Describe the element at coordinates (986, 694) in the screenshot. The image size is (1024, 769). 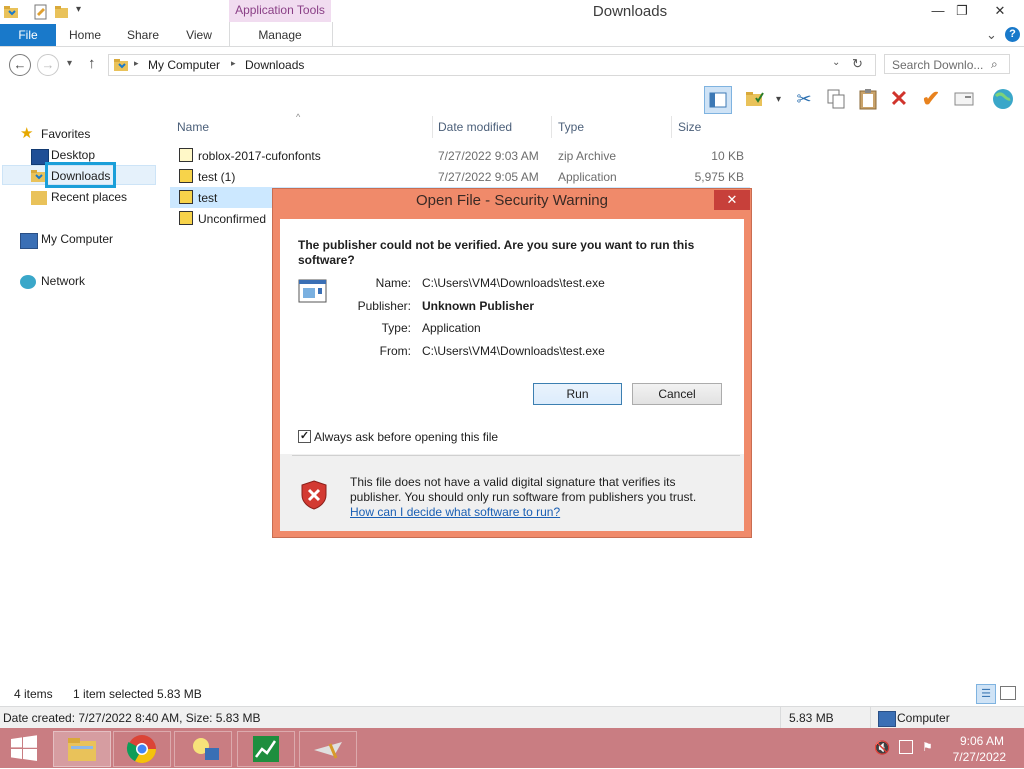
I see `details-view-icon: ☰` at that location.